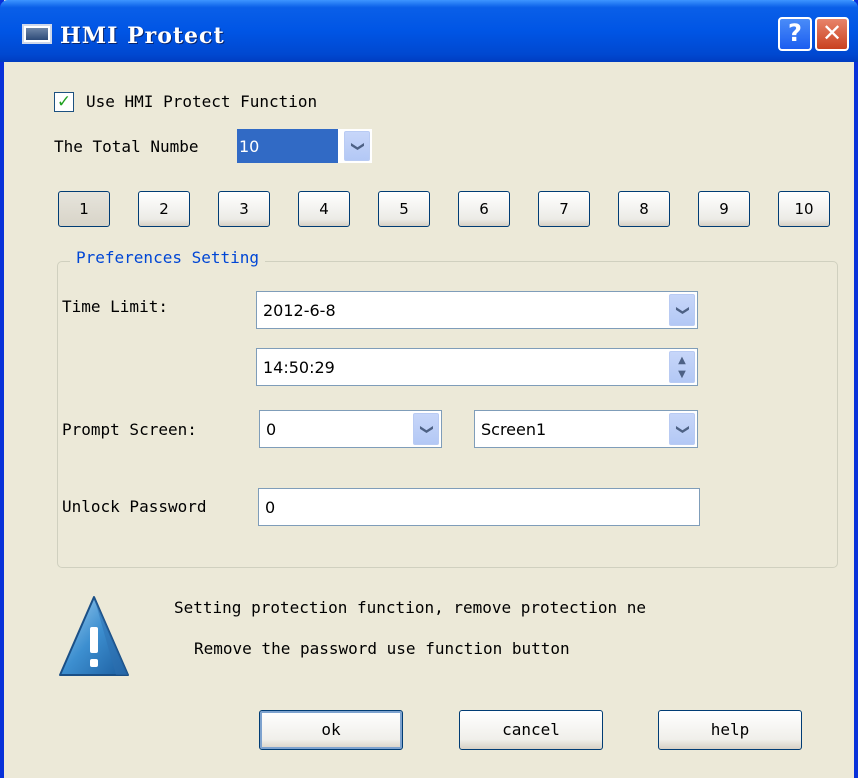  I want to click on unlock-password-input: 0, so click(479, 507).